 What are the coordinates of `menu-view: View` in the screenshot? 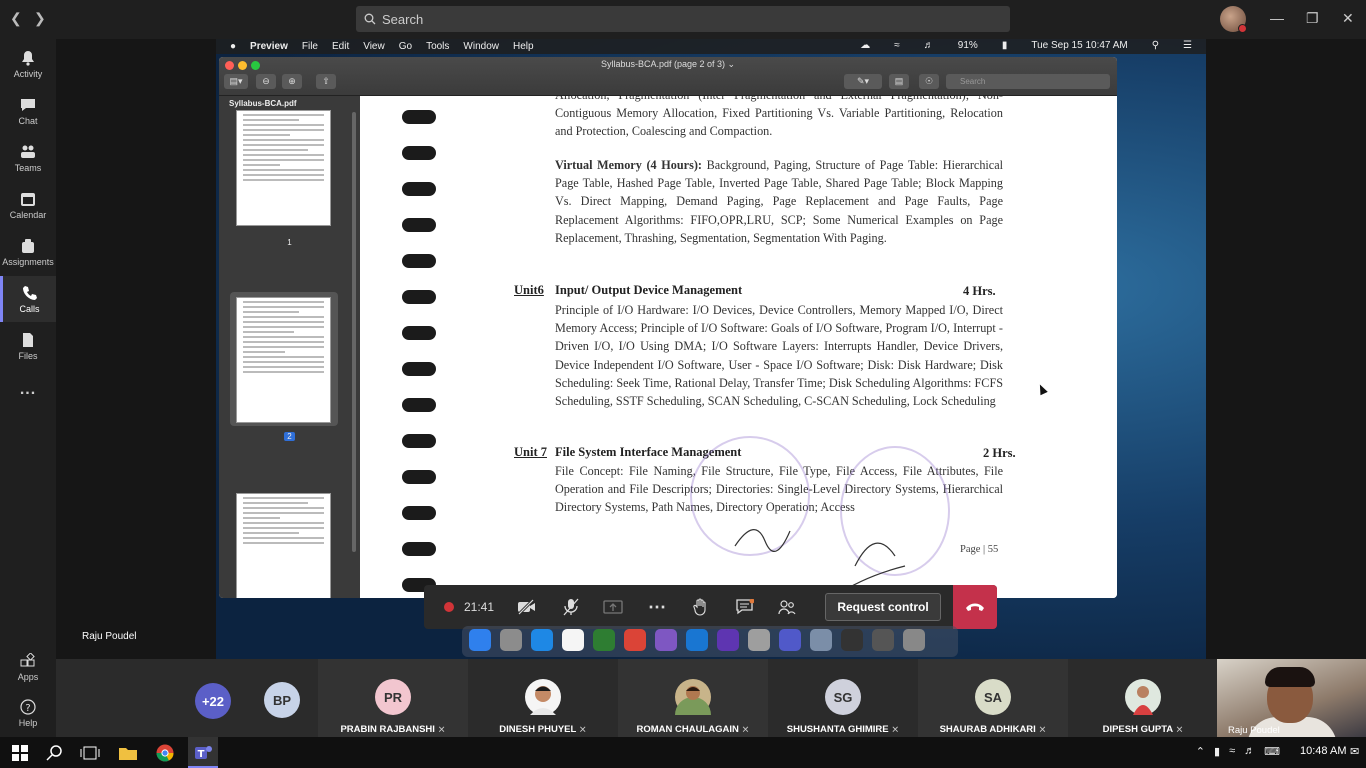 It's located at (374, 46).